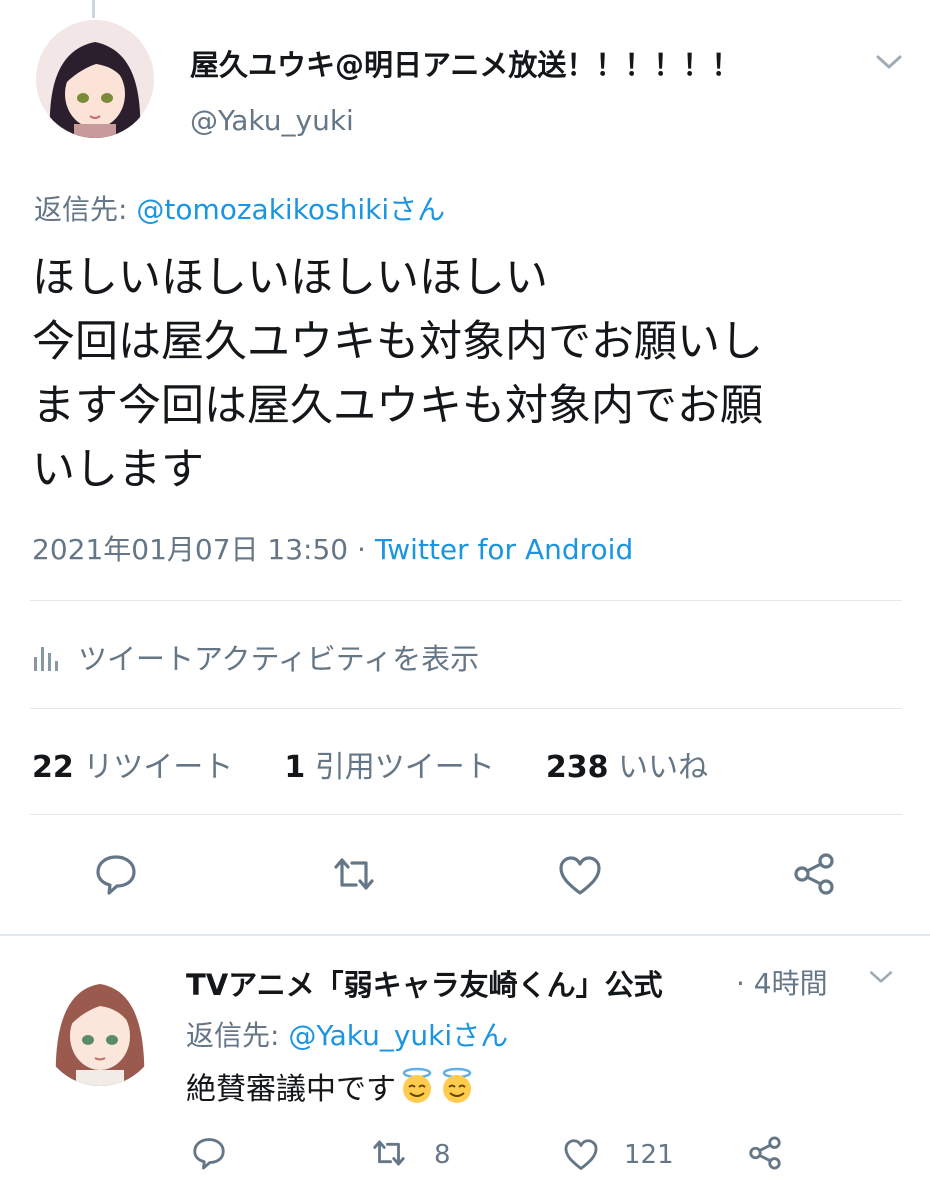  What do you see at coordinates (442, 1155) in the screenshot?
I see `reply-retweet-count: 8` at bounding box center [442, 1155].